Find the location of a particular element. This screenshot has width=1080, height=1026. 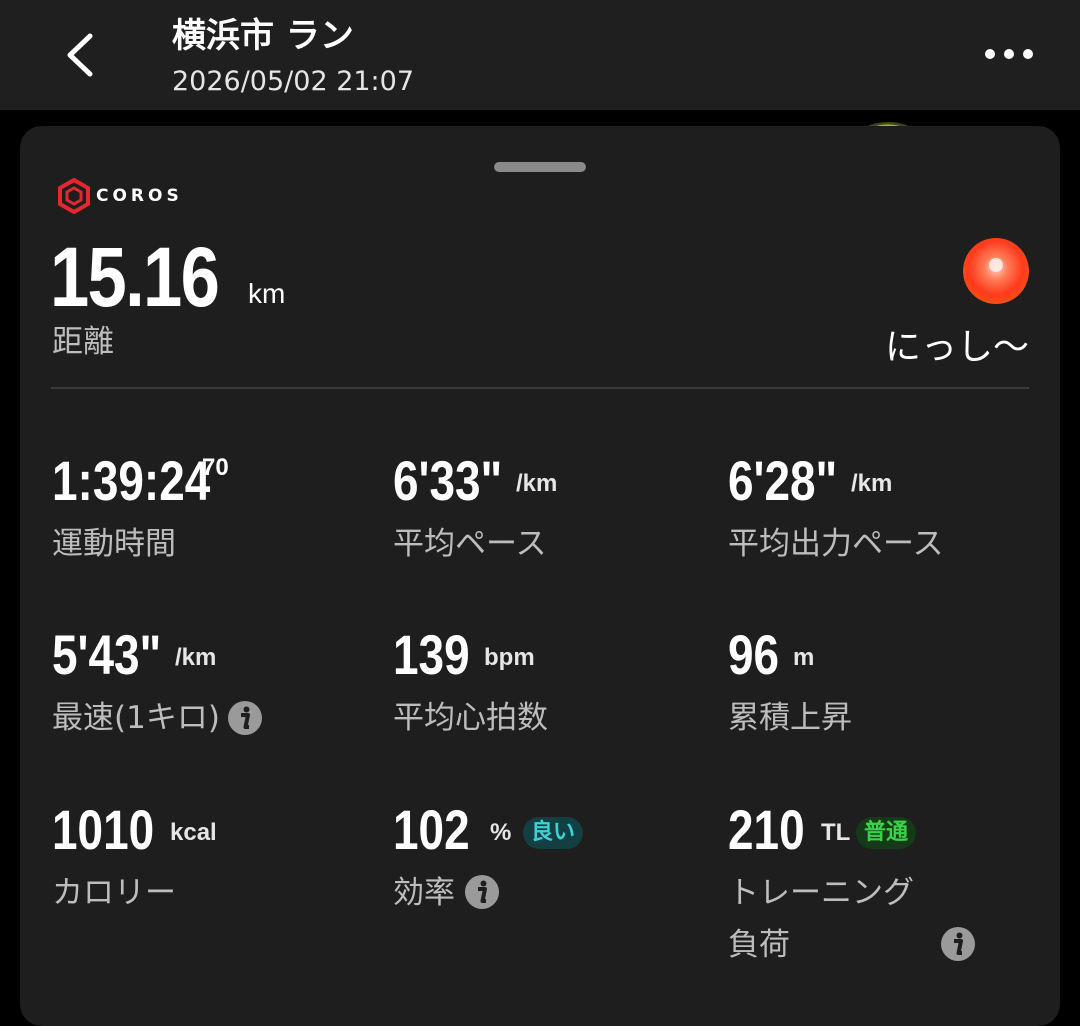

elevation-unit: m is located at coordinates (804, 657).